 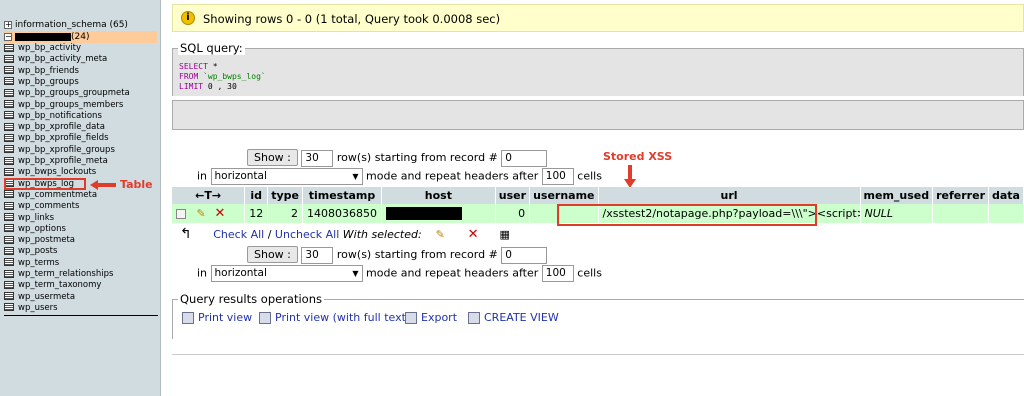 What do you see at coordinates (58, 194) in the screenshot?
I see `sidebar-item-label: wp_commentmeta` at bounding box center [58, 194].